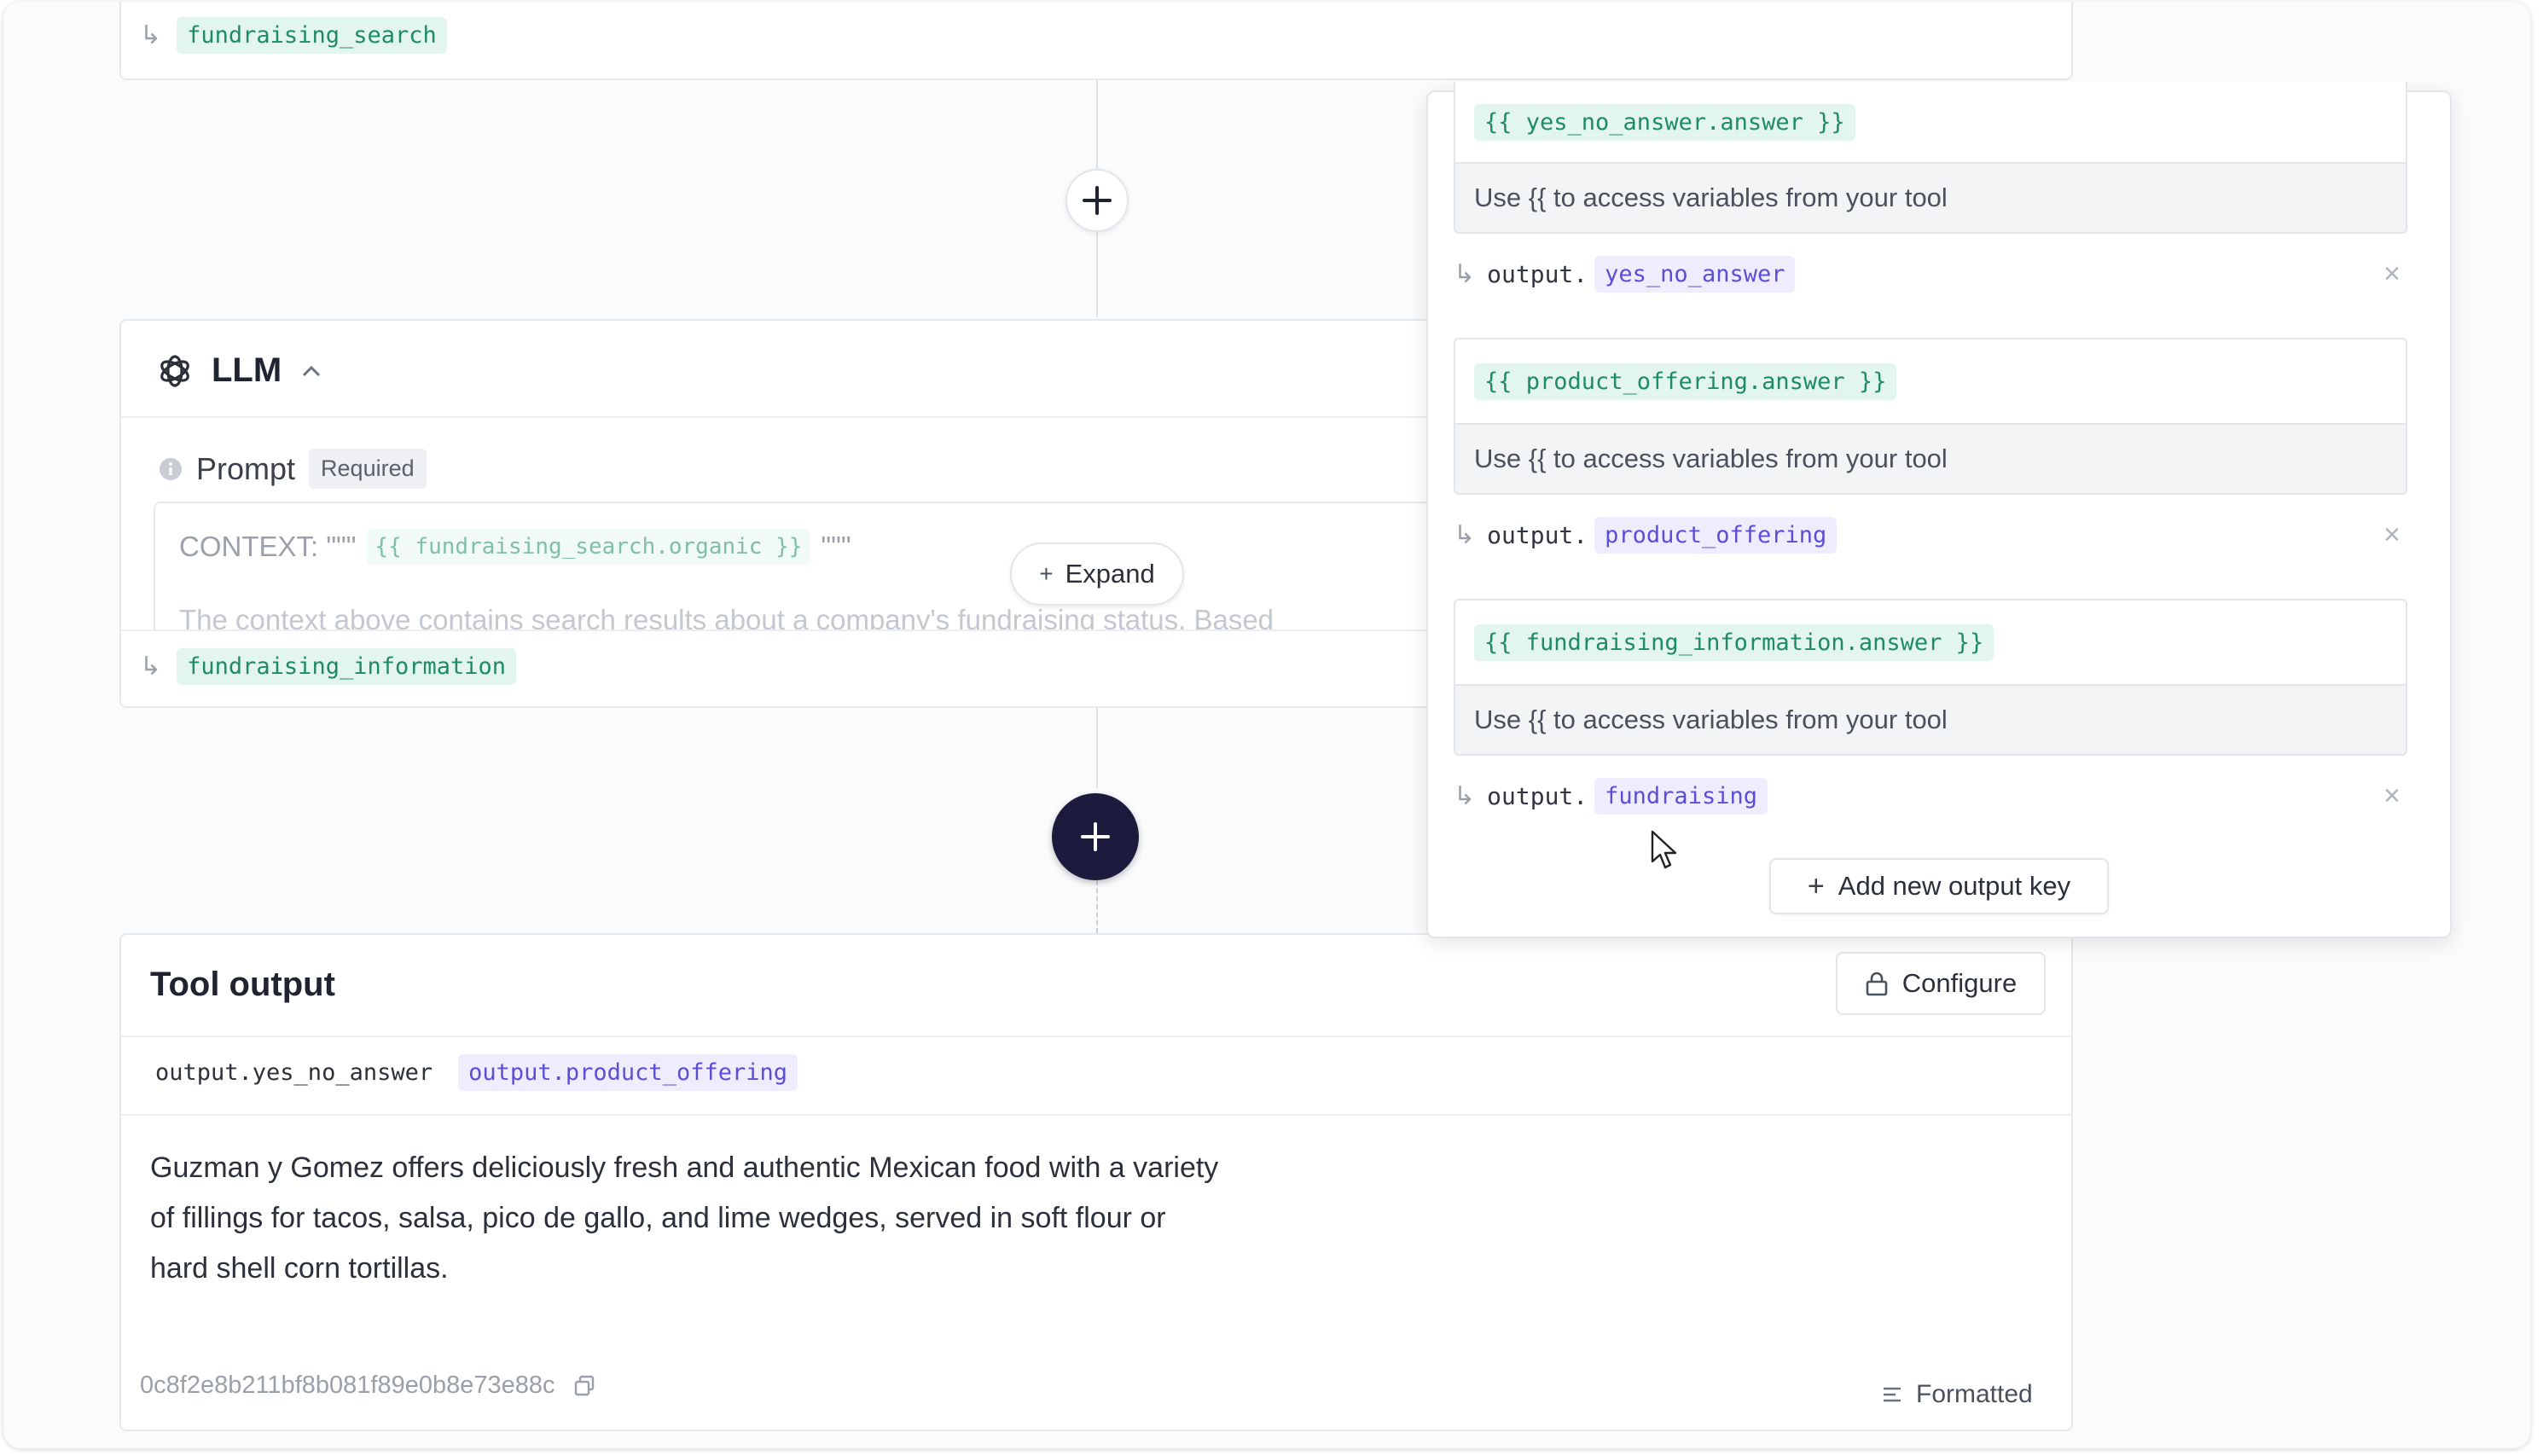 The width and height of the screenshot is (2543, 1456). Describe the element at coordinates (1681, 796) in the screenshot. I see `output-key-chip: fundraising` at that location.